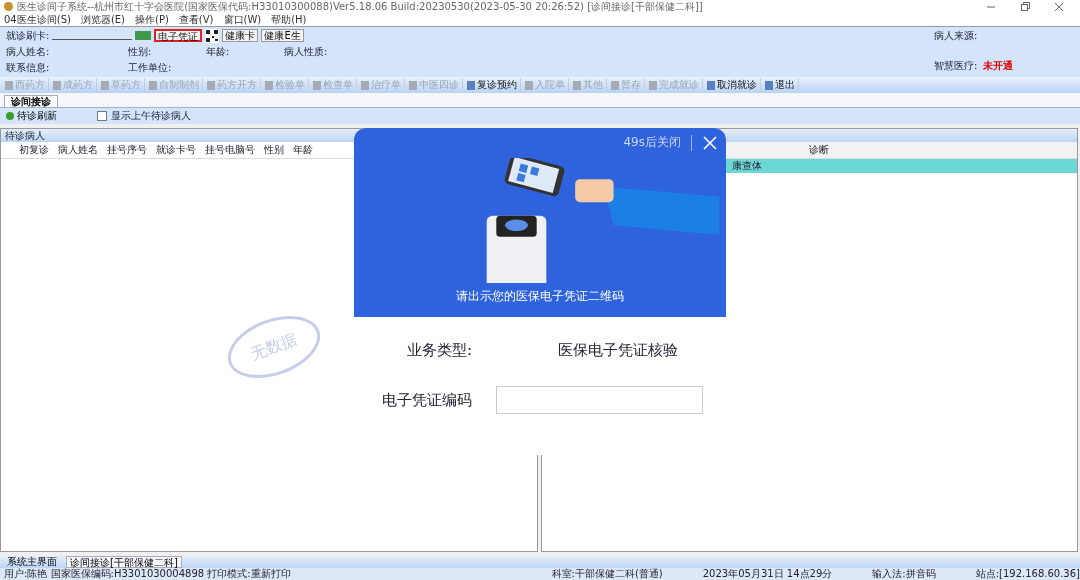 The height and width of the screenshot is (580, 1080). Describe the element at coordinates (618, 350) in the screenshot. I see `field-value: 医保电子凭证核验` at that location.